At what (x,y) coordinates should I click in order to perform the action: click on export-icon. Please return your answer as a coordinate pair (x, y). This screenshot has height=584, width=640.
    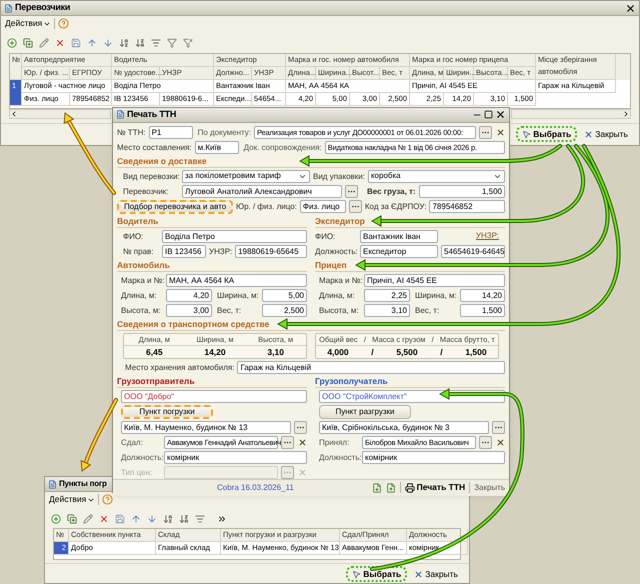
    Looking at the image, I should click on (377, 487).